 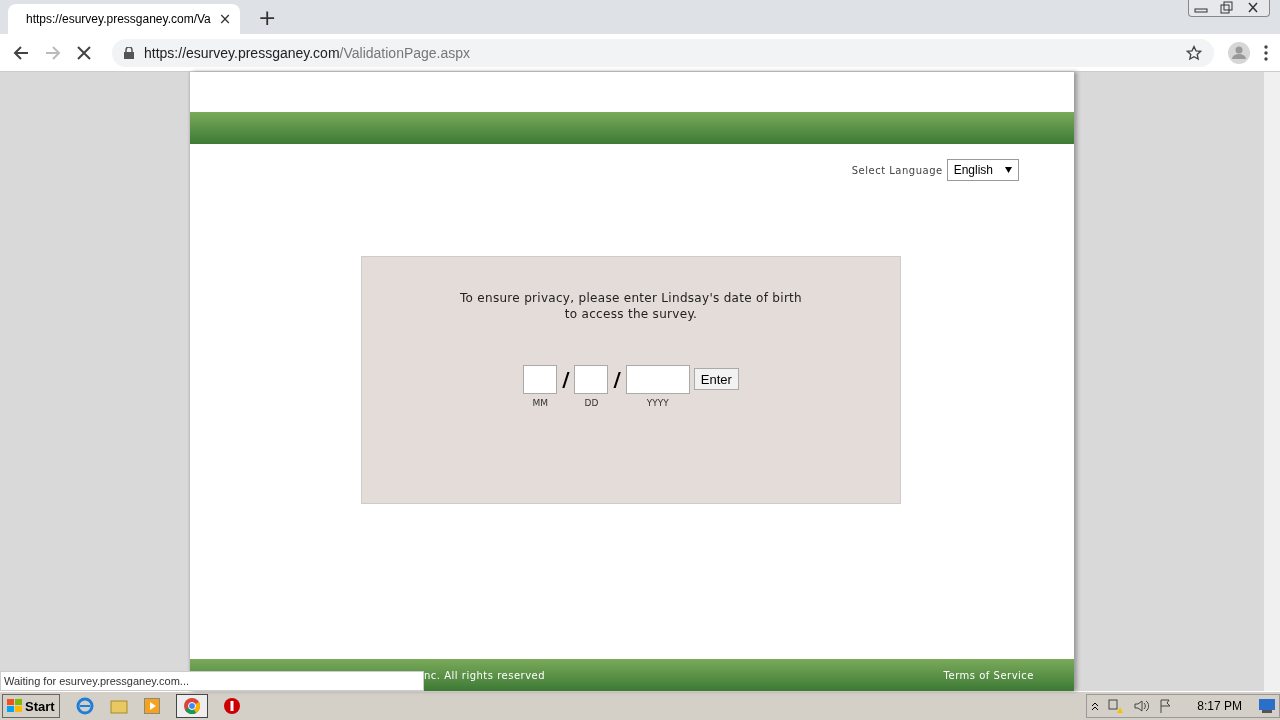 What do you see at coordinates (1272, 381) in the screenshot?
I see `scrollbar` at bounding box center [1272, 381].